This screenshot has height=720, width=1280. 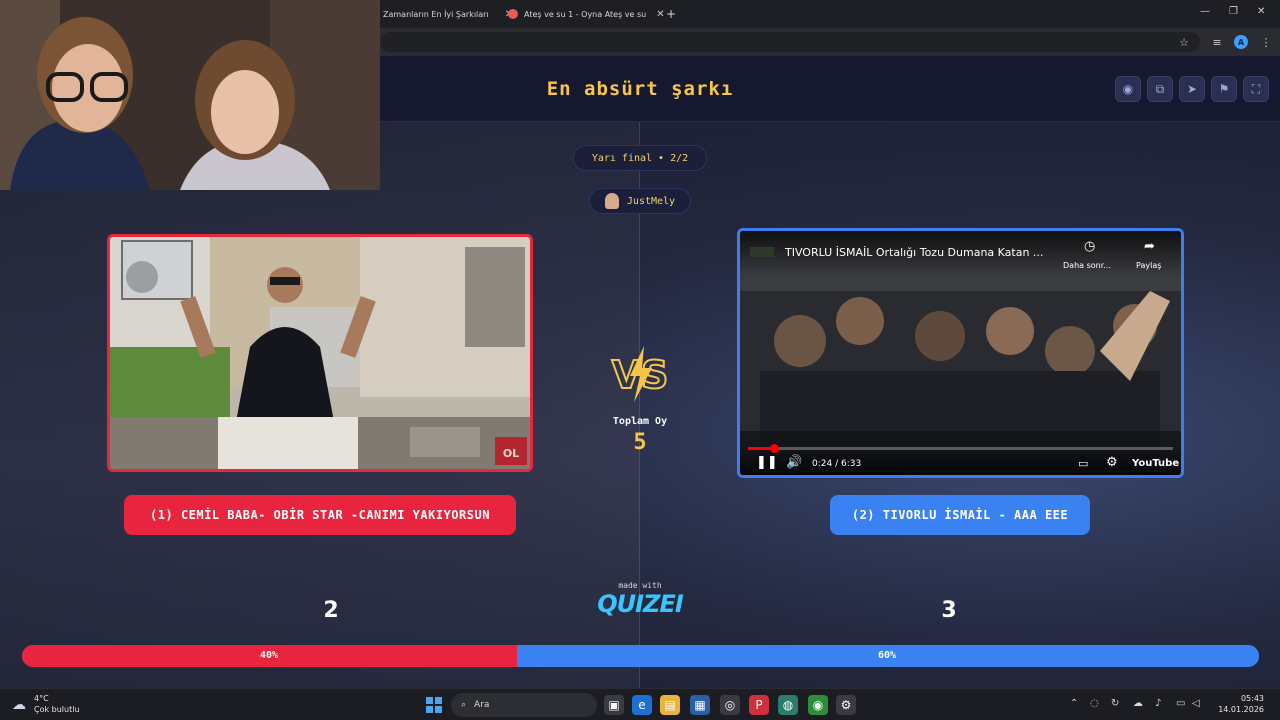 I want to click on search-placeholder: Ara, so click(x=482, y=705).